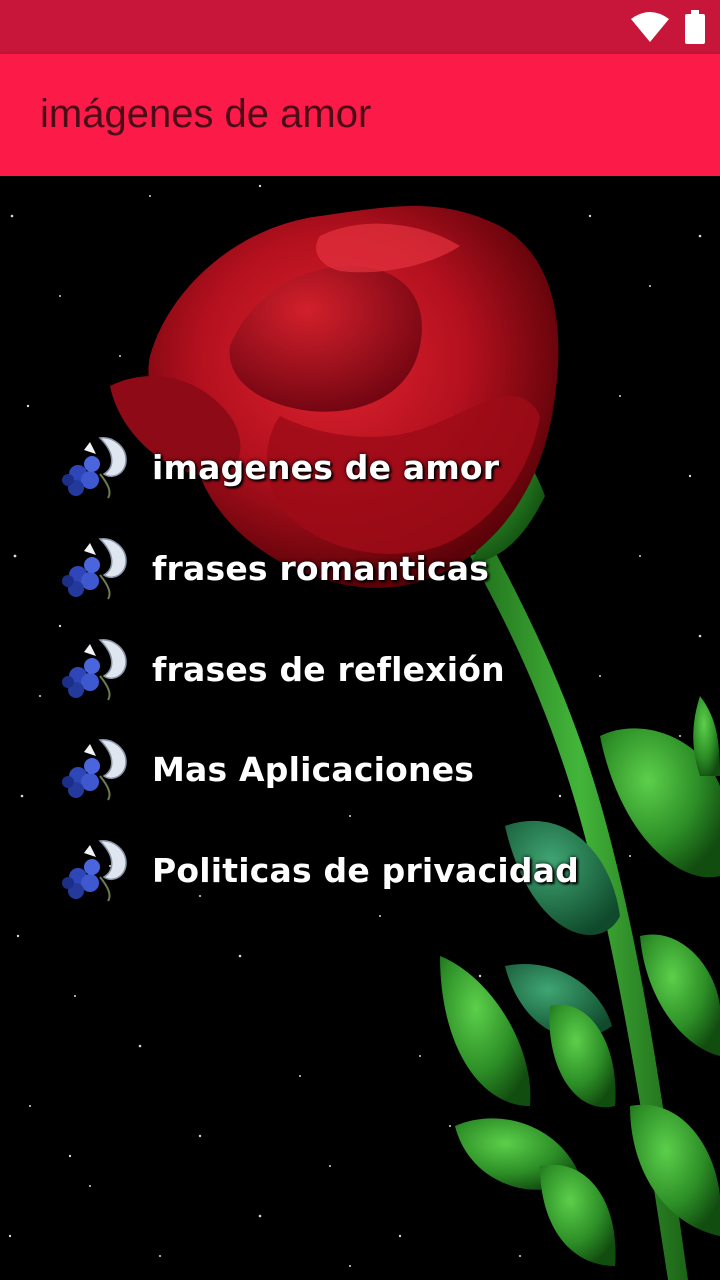 The height and width of the screenshot is (1280, 720). Describe the element at coordinates (326, 467) in the screenshot. I see `menu-item-label: imagenes de amor` at that location.